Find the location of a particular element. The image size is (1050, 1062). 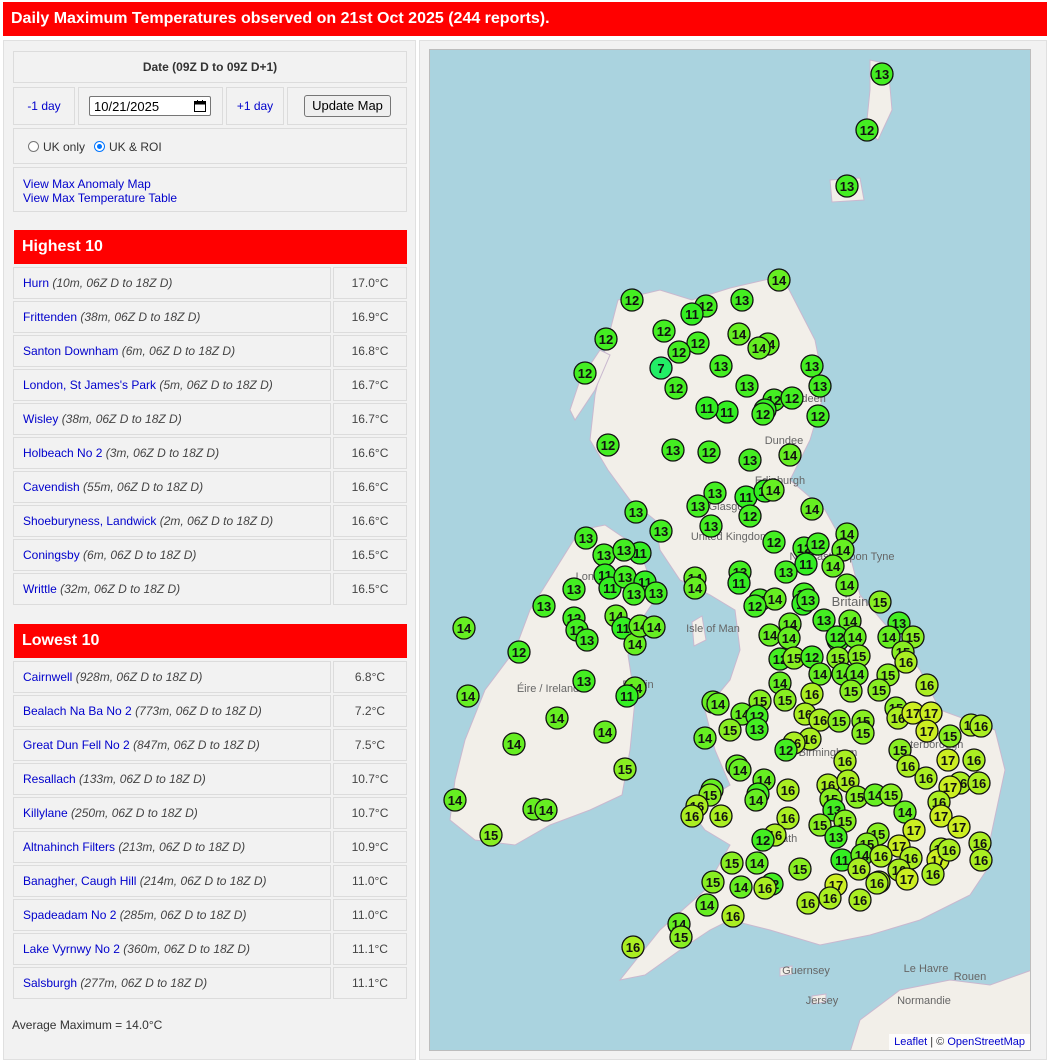

station-link: Resallach is located at coordinates (49, 779).